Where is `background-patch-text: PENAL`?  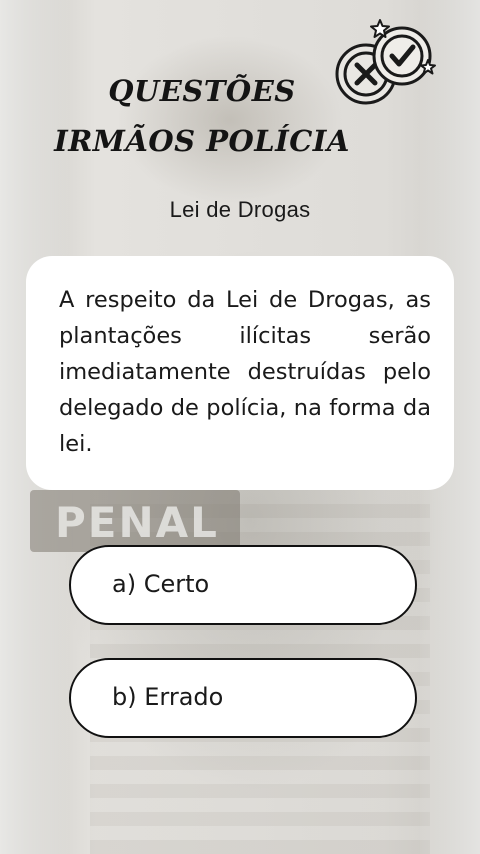
background-patch-text: PENAL is located at coordinates (137, 522).